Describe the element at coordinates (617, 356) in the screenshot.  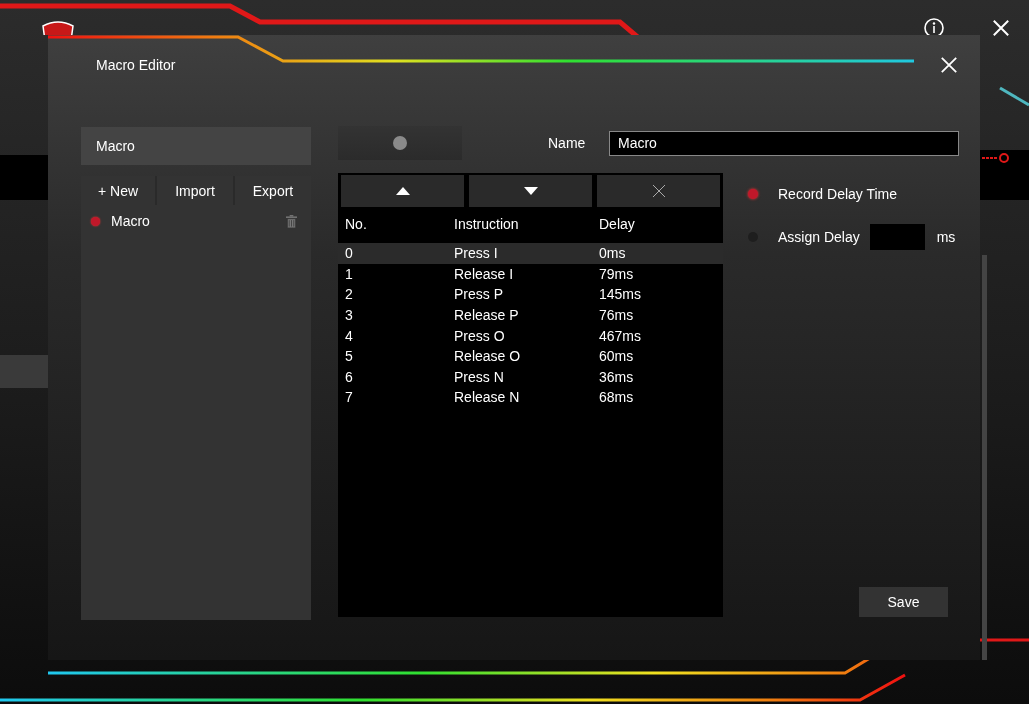
I see `table-cell-text: 60ms` at that location.